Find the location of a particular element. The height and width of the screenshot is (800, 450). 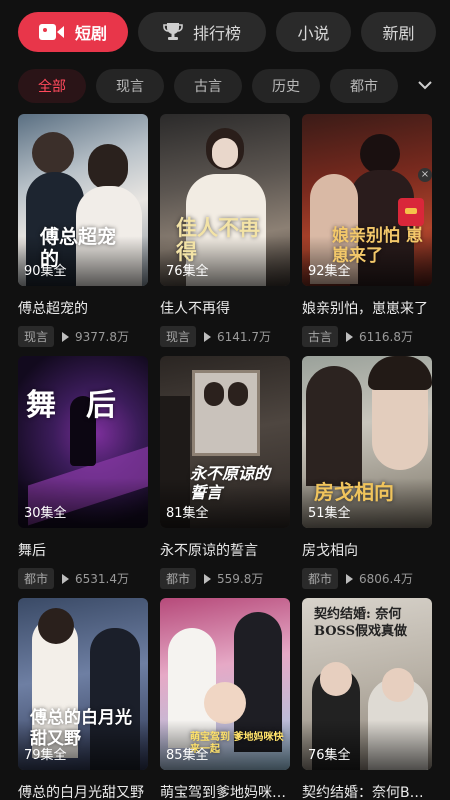

episode-count: 85集全 is located at coordinates (187, 755).